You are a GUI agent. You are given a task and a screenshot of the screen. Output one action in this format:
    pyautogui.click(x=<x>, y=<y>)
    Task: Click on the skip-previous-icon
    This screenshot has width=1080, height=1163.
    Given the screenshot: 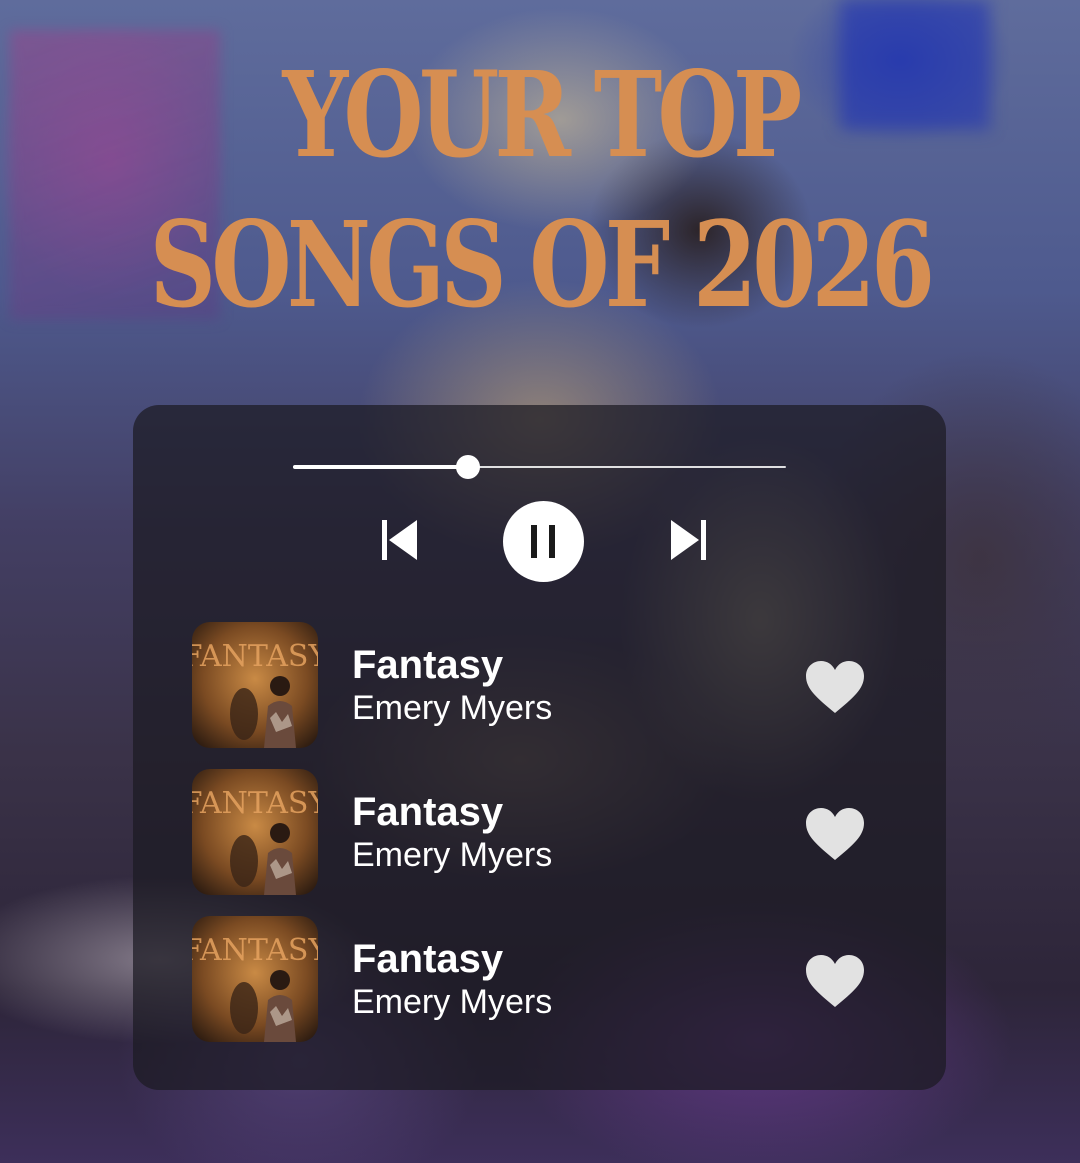 What is the action you would take?
    pyautogui.click(x=399, y=540)
    